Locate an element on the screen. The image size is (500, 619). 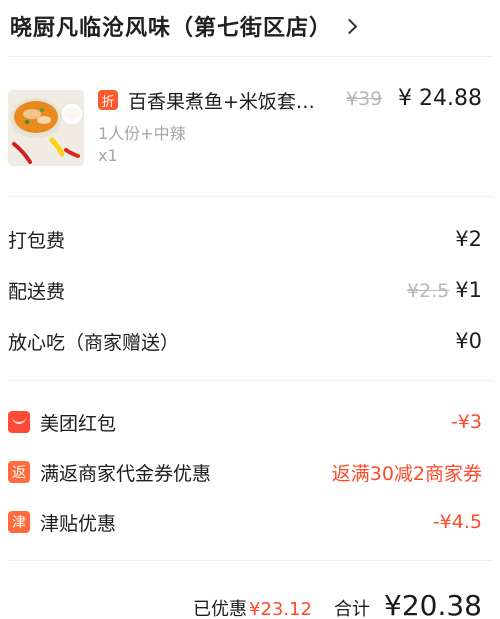
product-quantity: x1 is located at coordinates (108, 155).